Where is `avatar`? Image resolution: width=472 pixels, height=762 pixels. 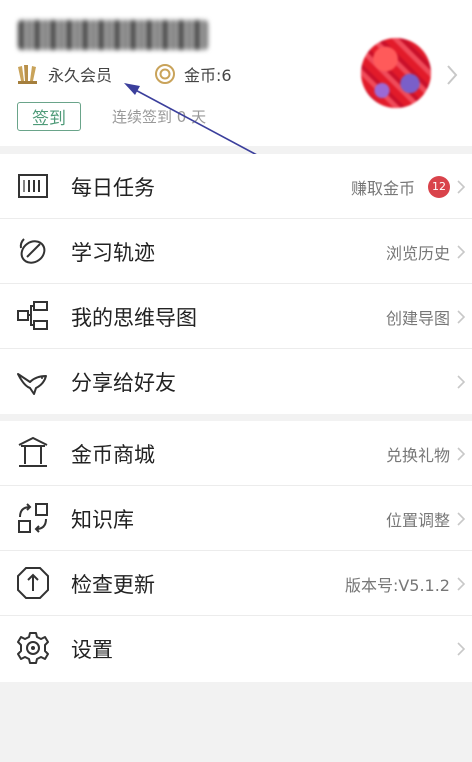
avatar is located at coordinates (396, 73).